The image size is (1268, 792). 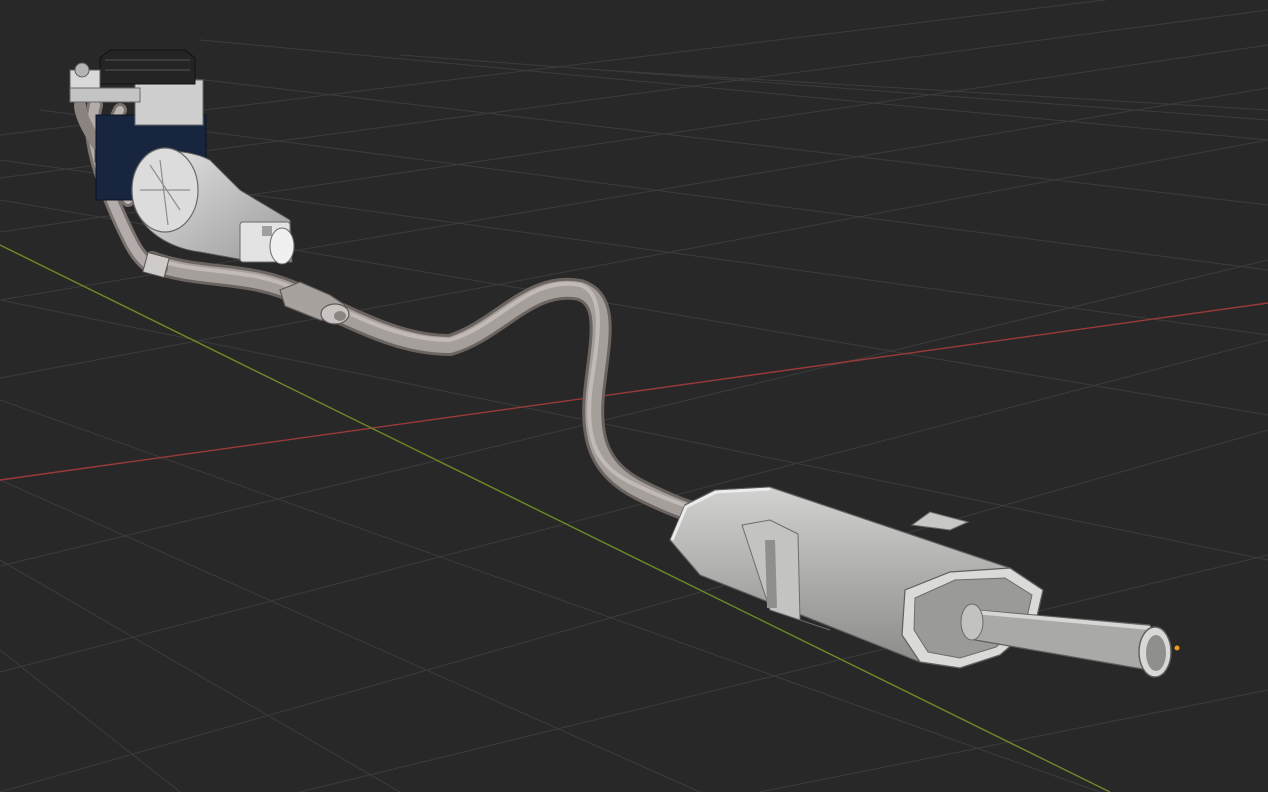 What do you see at coordinates (1066, 640) in the screenshot?
I see `tailpipe` at bounding box center [1066, 640].